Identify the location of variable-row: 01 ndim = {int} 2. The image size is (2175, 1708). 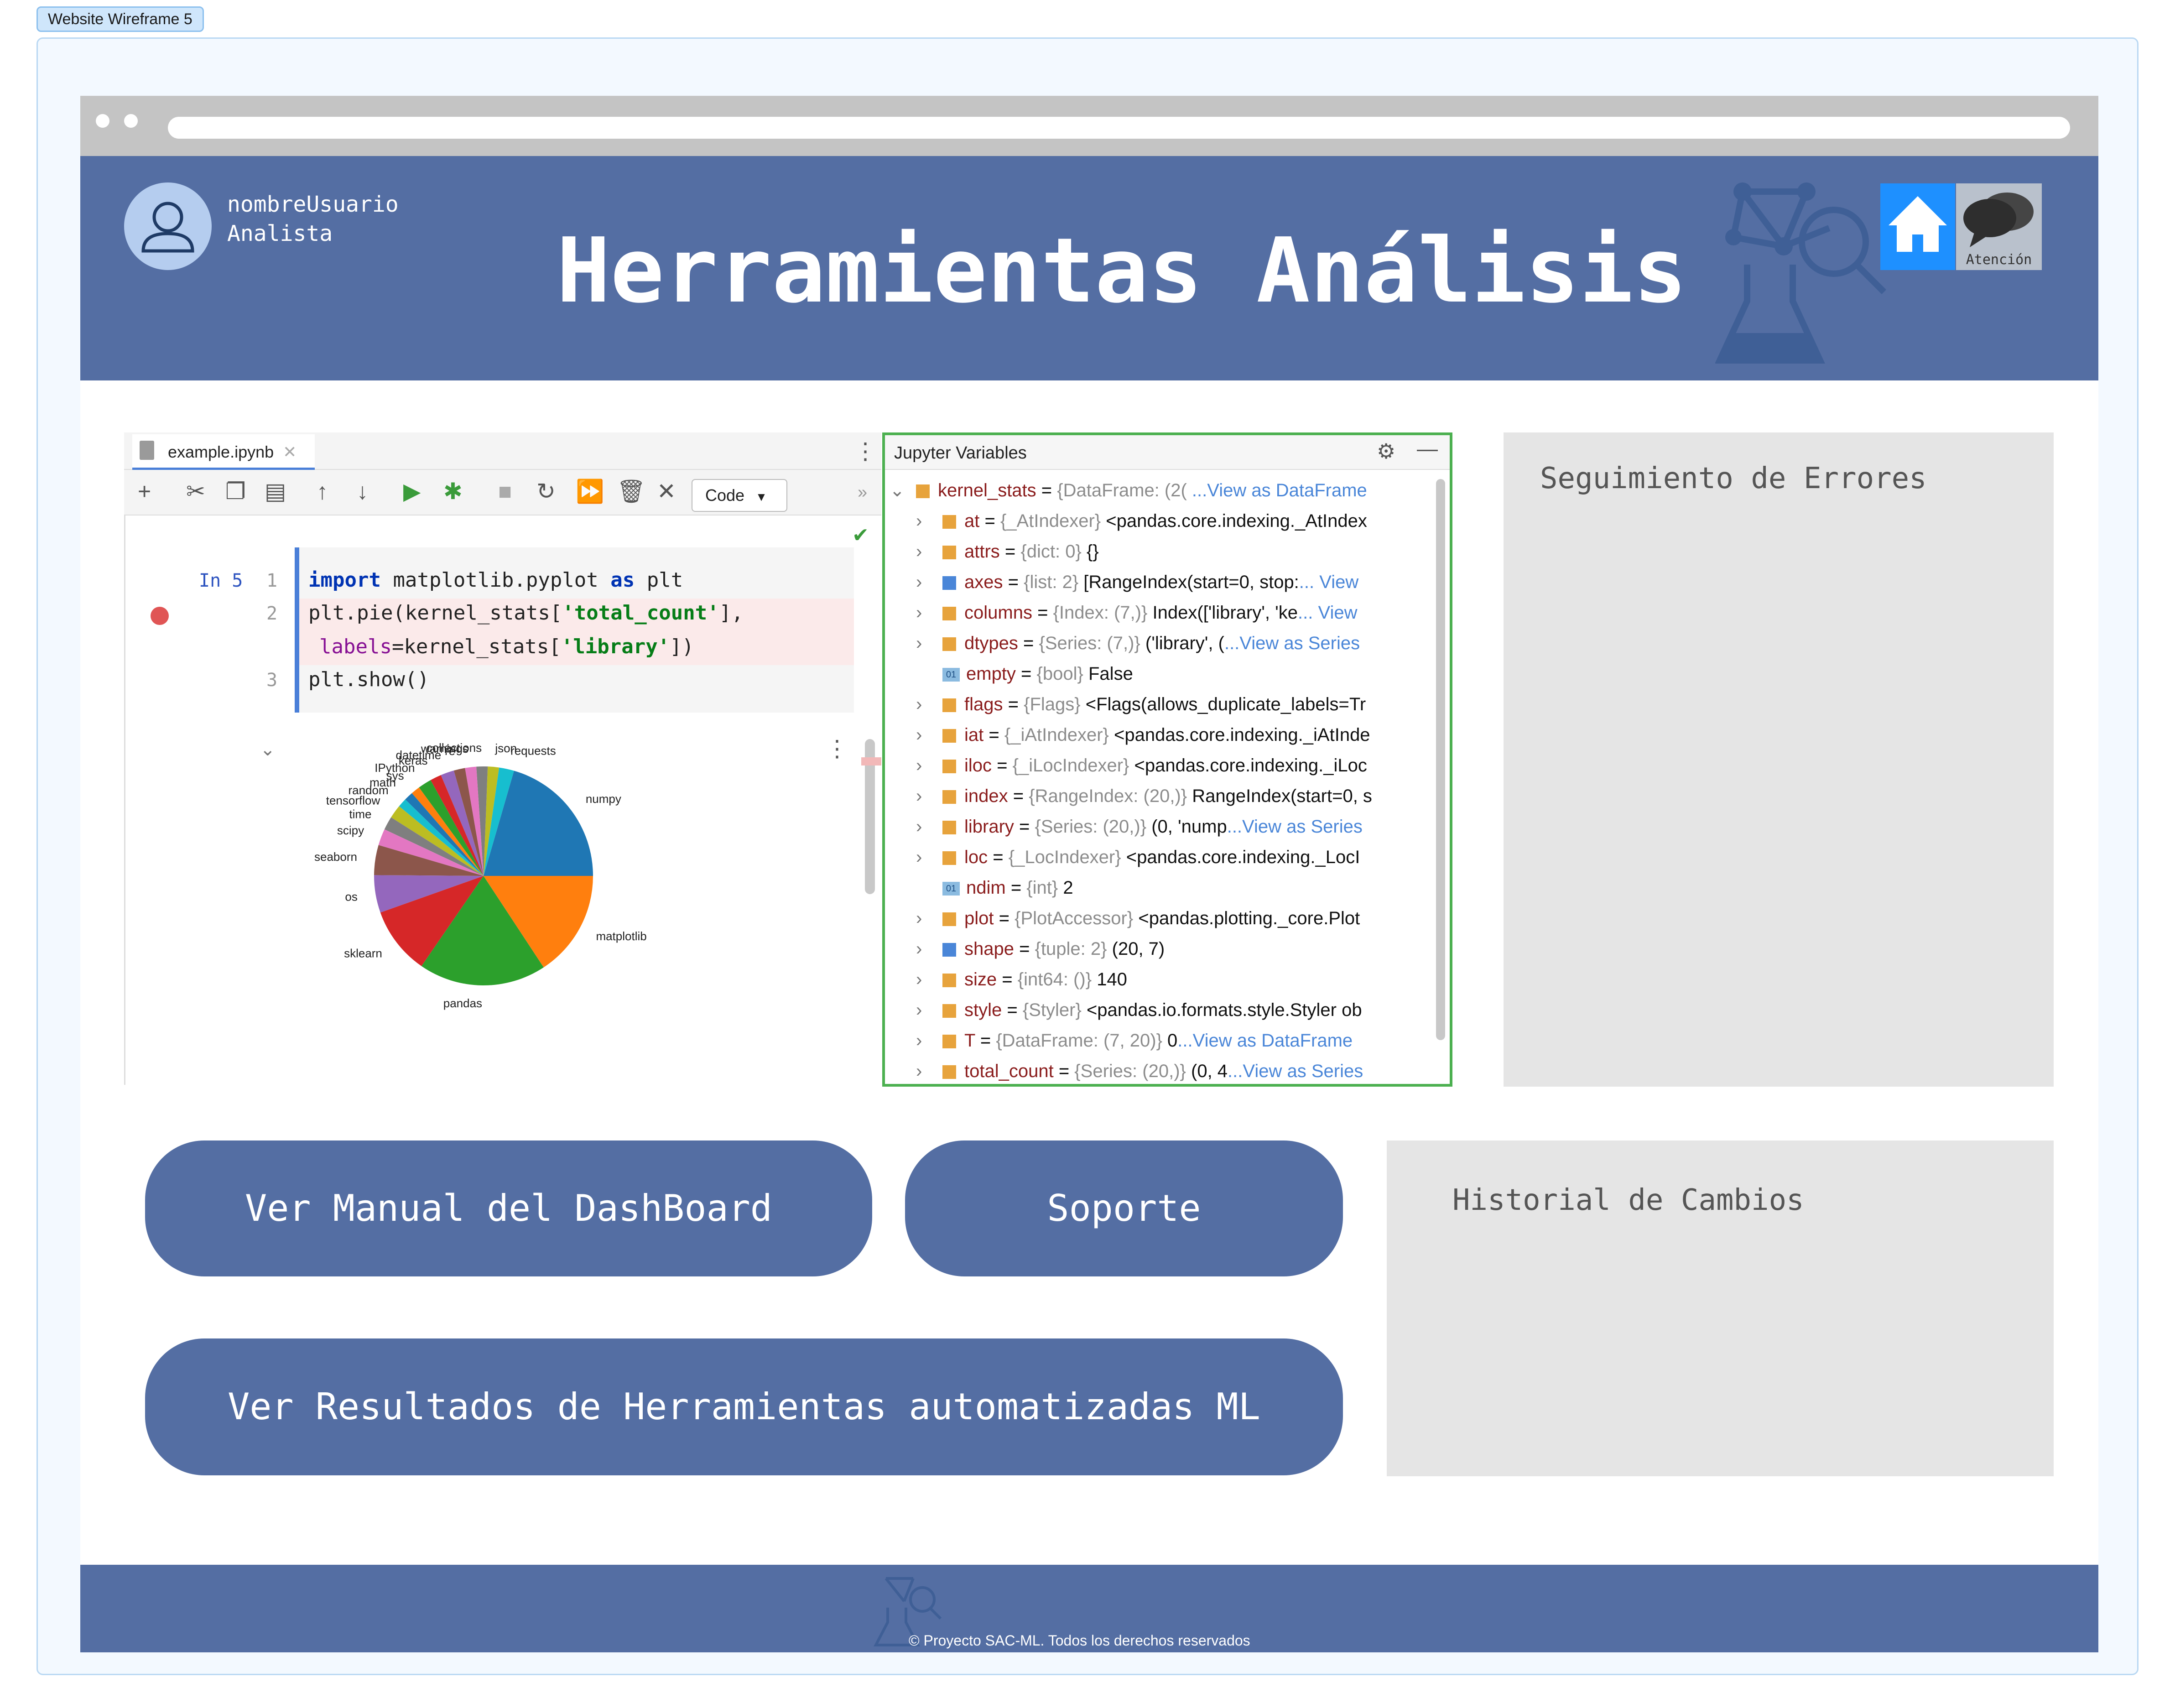
(1140, 888).